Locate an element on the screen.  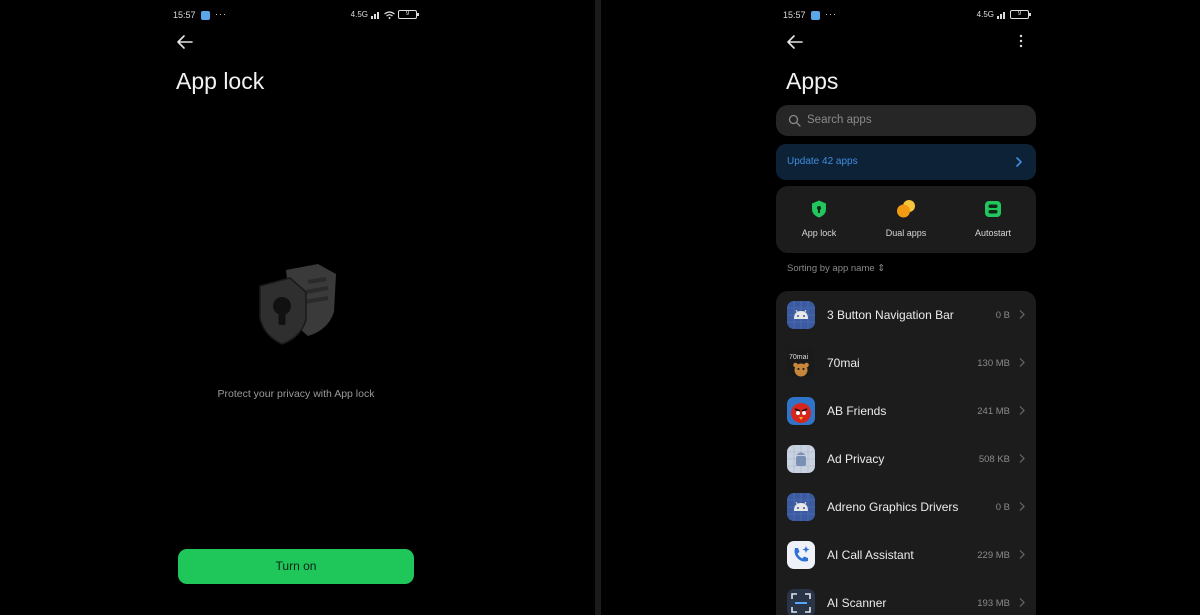
app-name: AB Friends is located at coordinates (857, 411).